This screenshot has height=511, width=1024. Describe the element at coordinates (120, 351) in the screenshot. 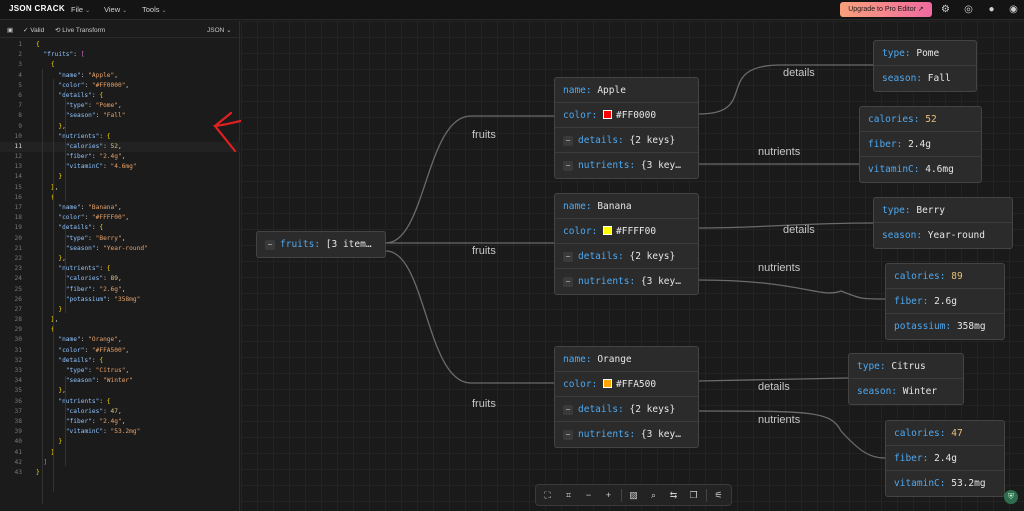

I see `code-line: 31 "color": "#FFA500",` at that location.